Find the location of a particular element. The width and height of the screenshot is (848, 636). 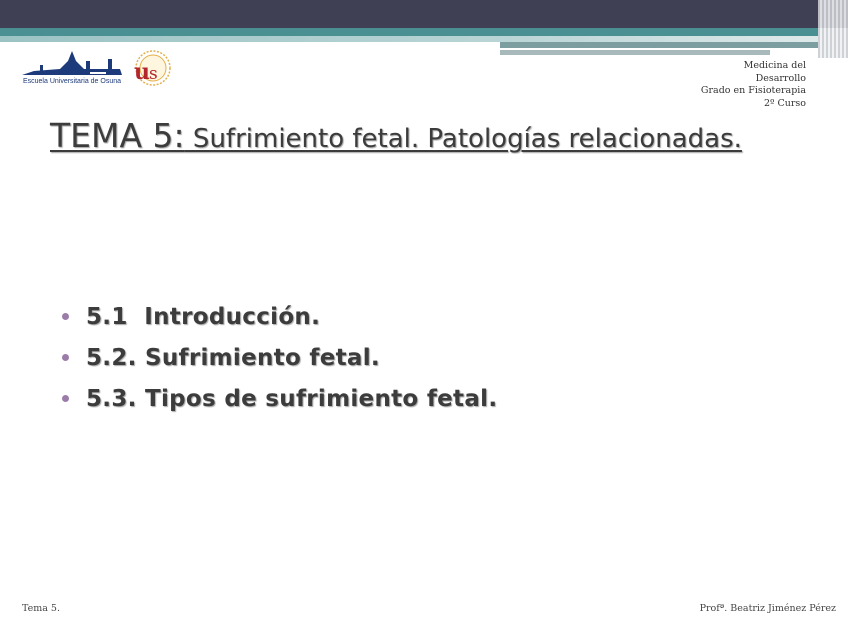

course-line: Medicina del is located at coordinates (774, 65).